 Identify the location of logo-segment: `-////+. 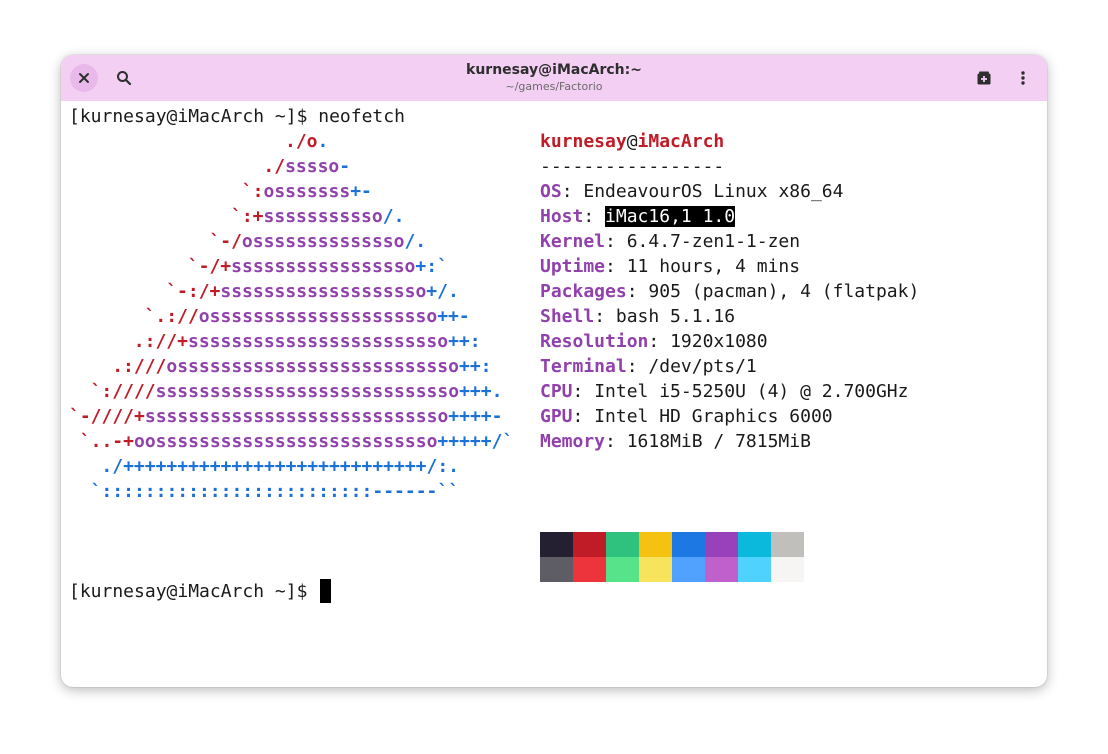
(107, 416).